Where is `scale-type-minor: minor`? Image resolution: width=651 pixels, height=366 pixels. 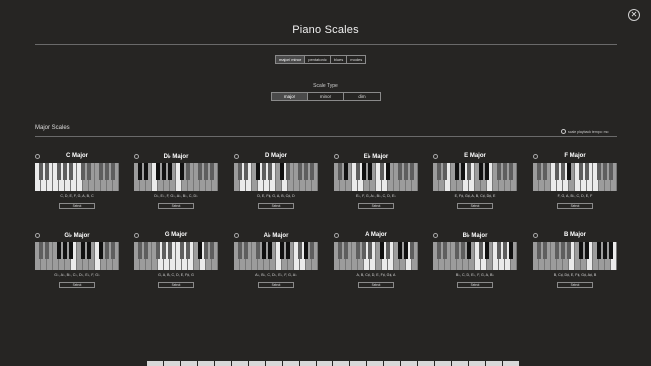
scale-type-minor: minor is located at coordinates (326, 96).